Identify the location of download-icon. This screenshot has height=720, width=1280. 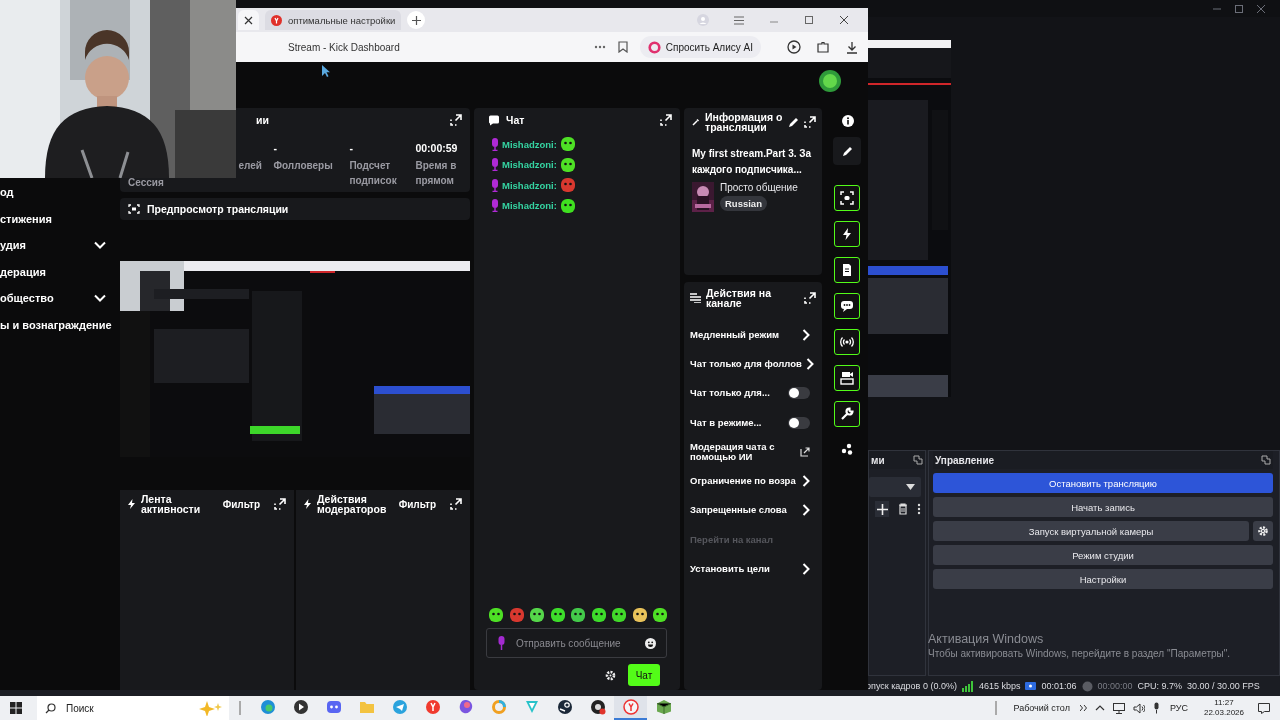
(852, 47).